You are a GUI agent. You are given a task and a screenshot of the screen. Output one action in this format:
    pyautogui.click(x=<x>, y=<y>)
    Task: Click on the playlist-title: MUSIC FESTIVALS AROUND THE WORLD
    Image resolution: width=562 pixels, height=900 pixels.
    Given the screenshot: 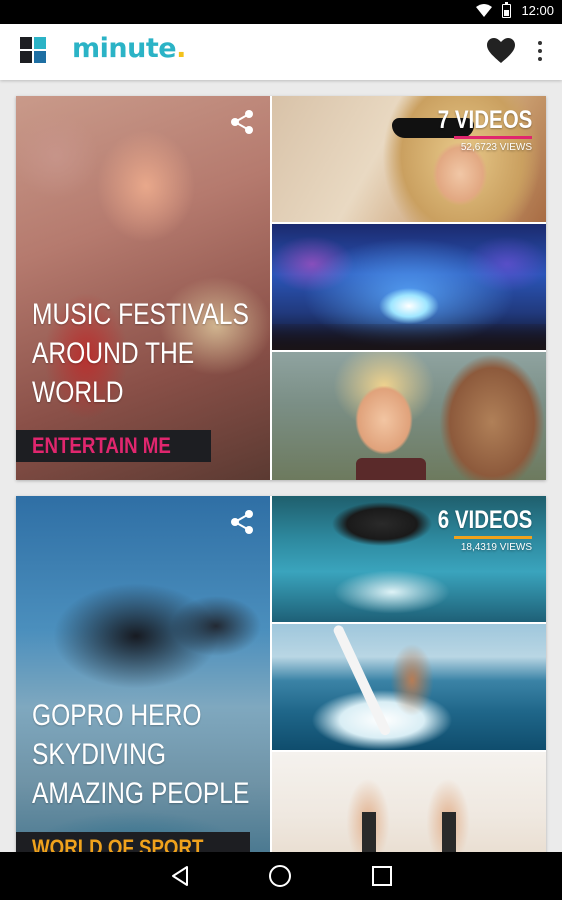 What is the action you would take?
    pyautogui.click(x=140, y=353)
    